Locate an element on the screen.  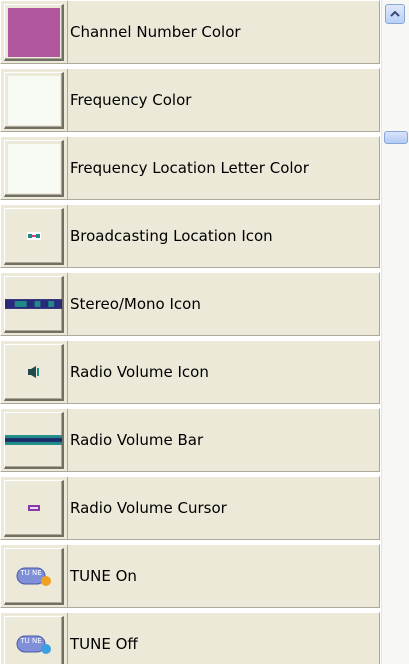
broadcast-location-icon is located at coordinates (33, 236).